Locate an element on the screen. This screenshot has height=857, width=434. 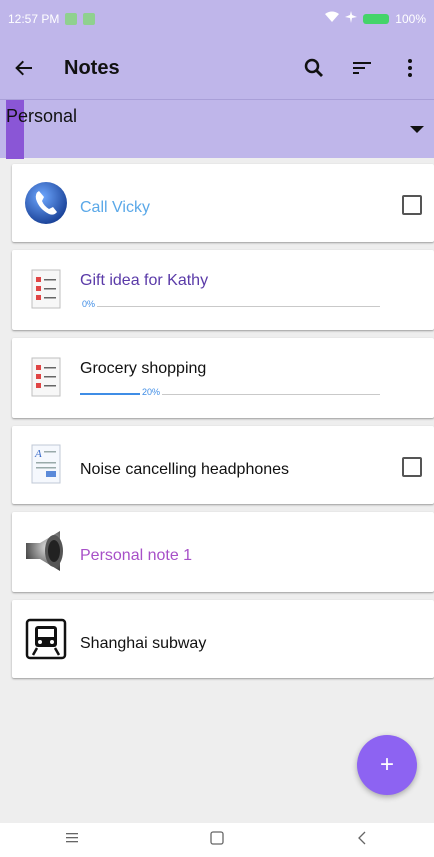
note-title: Personal note 1 is located at coordinates (136, 555).